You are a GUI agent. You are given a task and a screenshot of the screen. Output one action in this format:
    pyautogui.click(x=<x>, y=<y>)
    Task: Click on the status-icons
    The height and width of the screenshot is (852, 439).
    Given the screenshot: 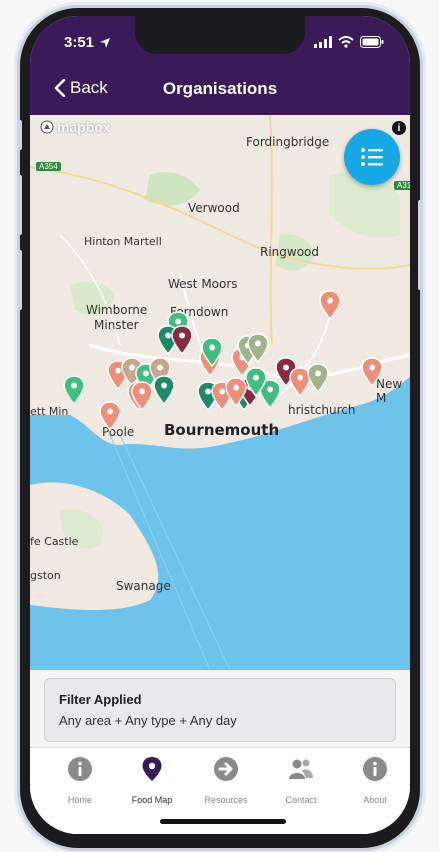 What is the action you would take?
    pyautogui.click(x=349, y=42)
    